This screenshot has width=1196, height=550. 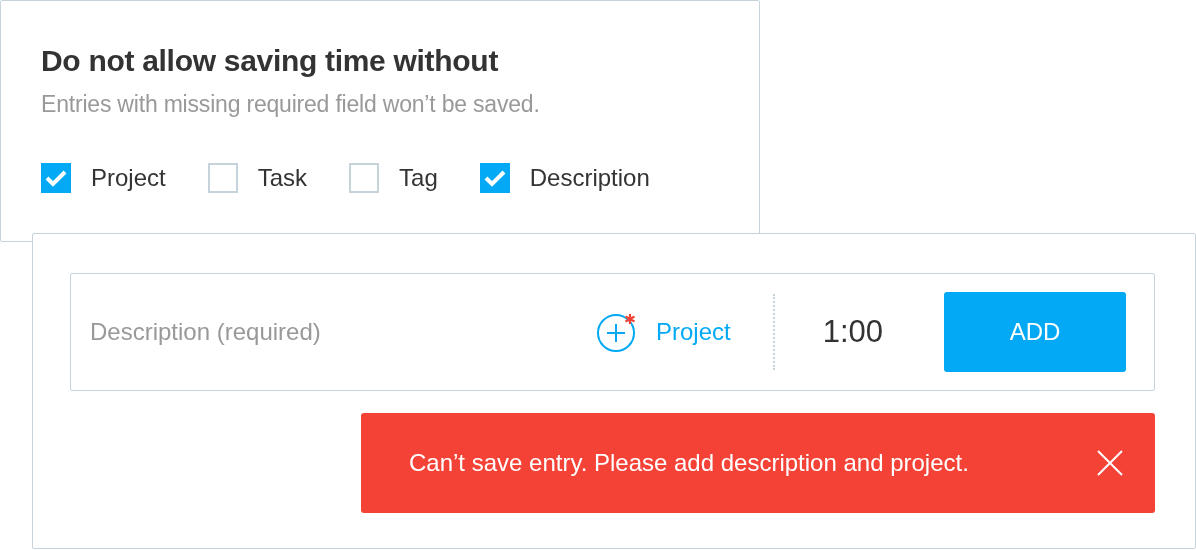 I want to click on settings-title: Do not allow saving time without, so click(x=270, y=61).